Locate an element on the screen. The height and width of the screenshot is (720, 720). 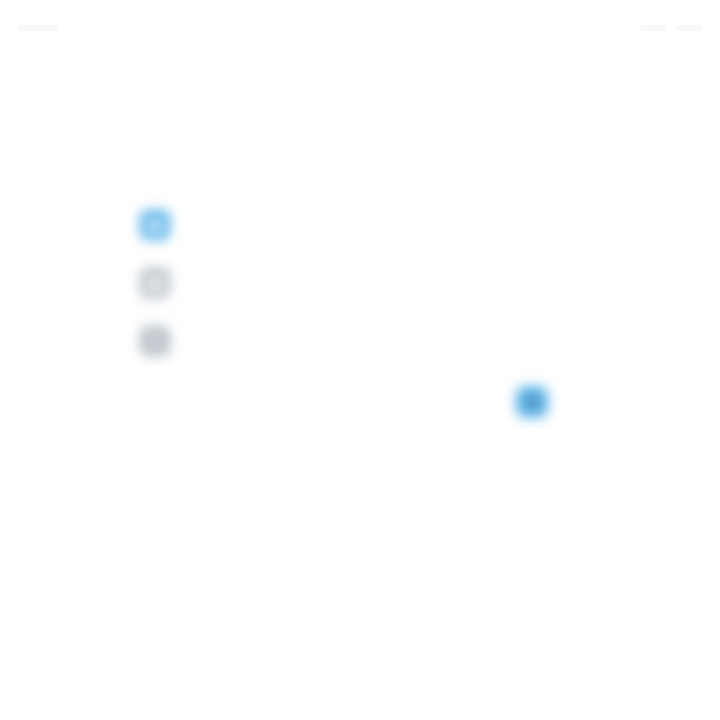
section-settings: ⚙ is located at coordinates (350, 341).